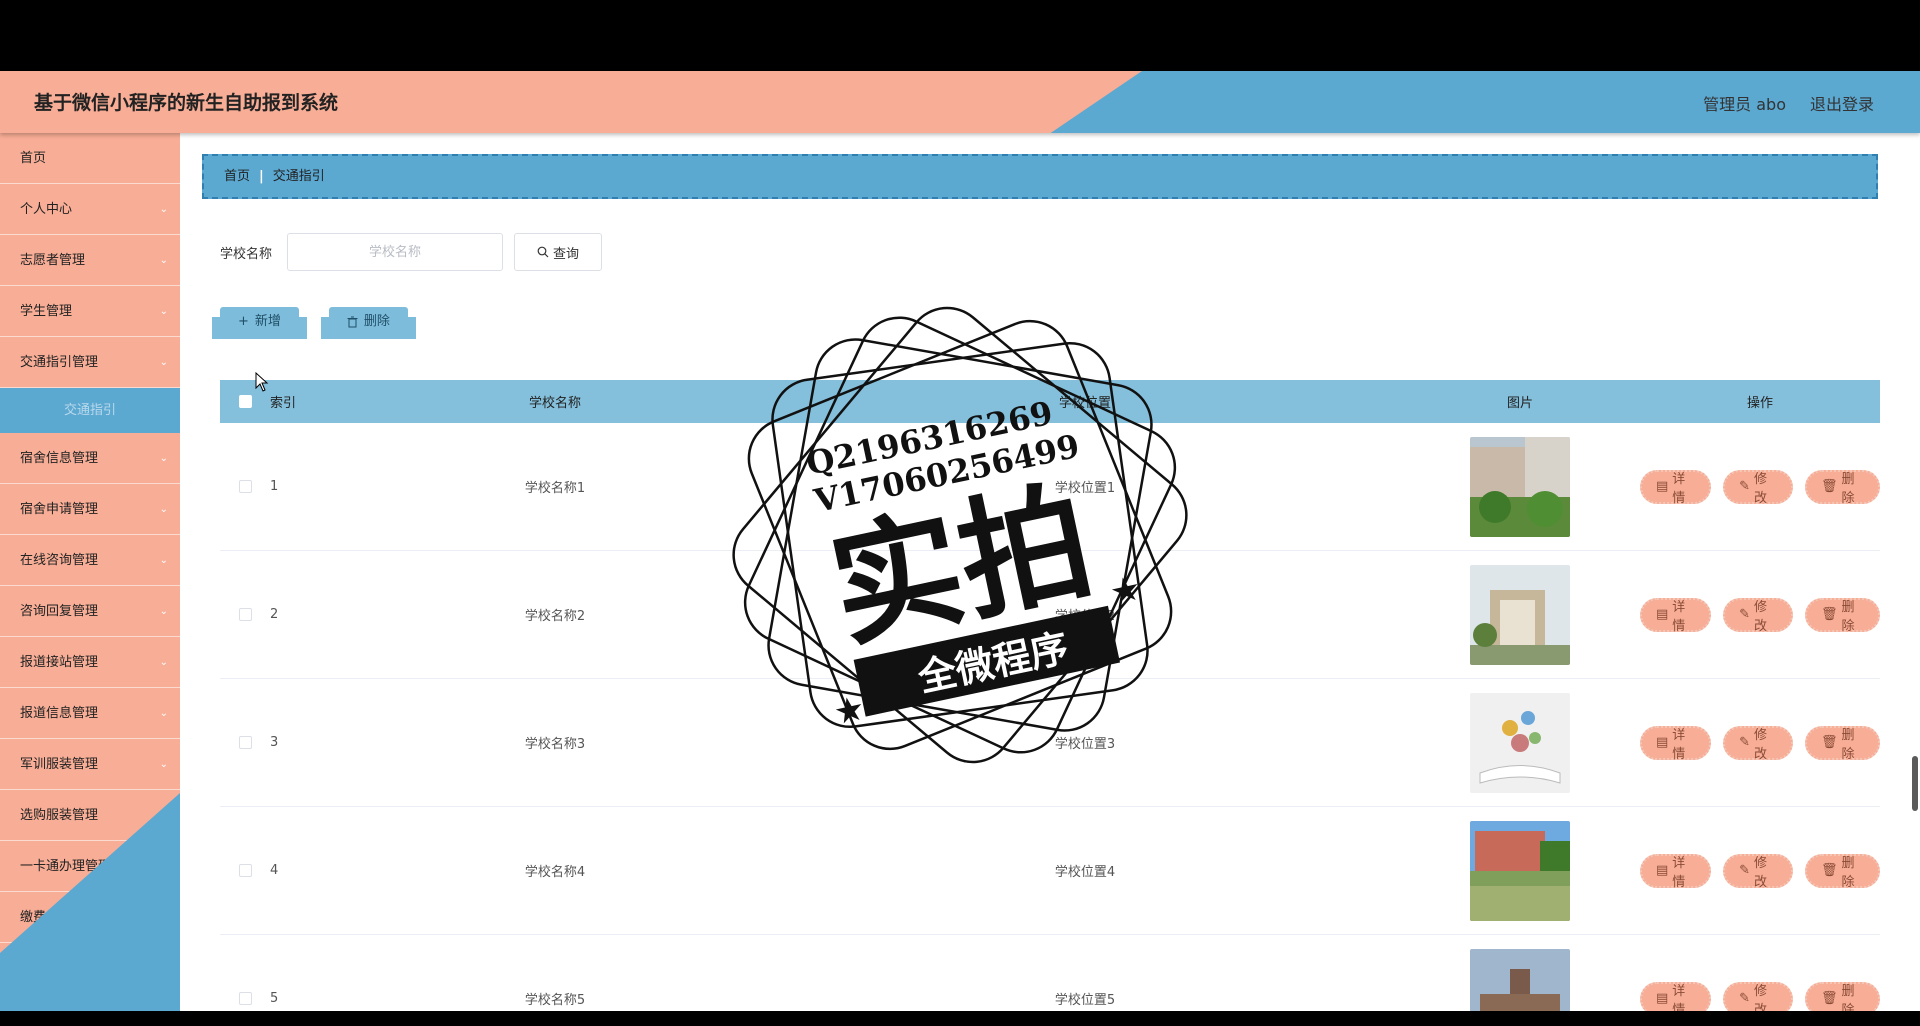 This screenshot has height=1026, width=1920. What do you see at coordinates (90, 968) in the screenshot?
I see `sidebar-item-system: 系统管理 ⌄` at bounding box center [90, 968].